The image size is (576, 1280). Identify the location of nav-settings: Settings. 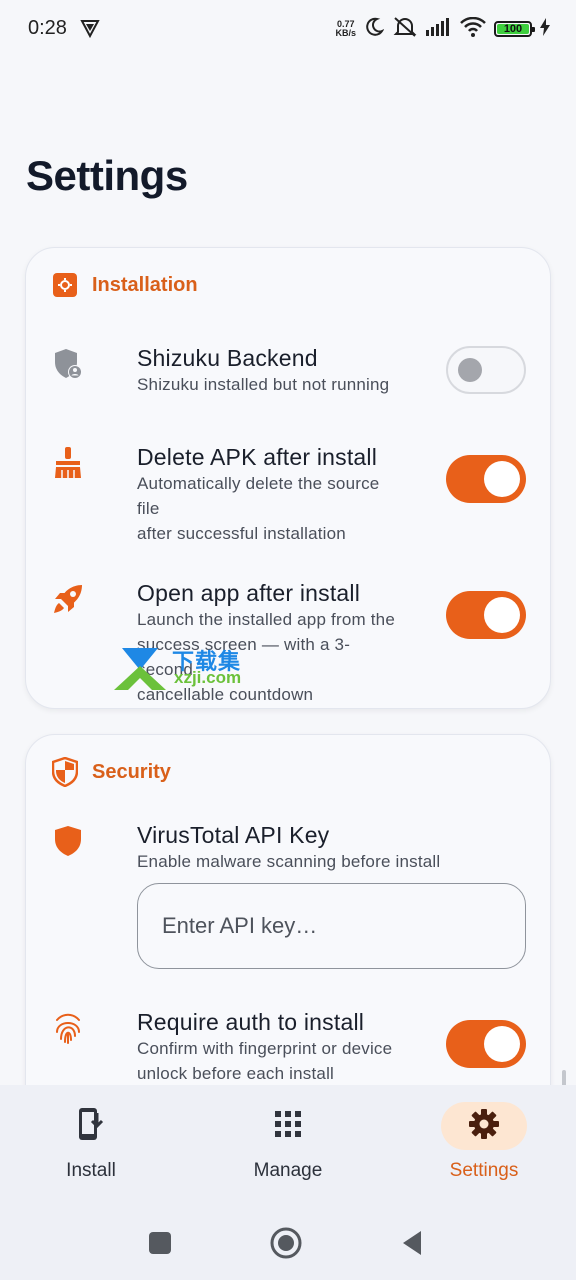
(484, 1145).